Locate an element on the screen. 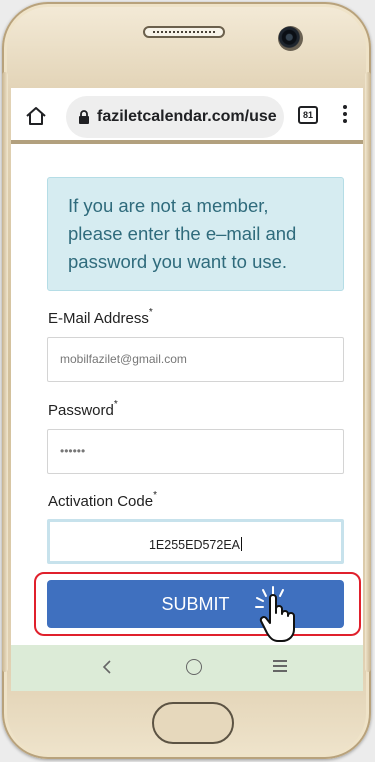  back-nav-icon is located at coordinates (107, 667).